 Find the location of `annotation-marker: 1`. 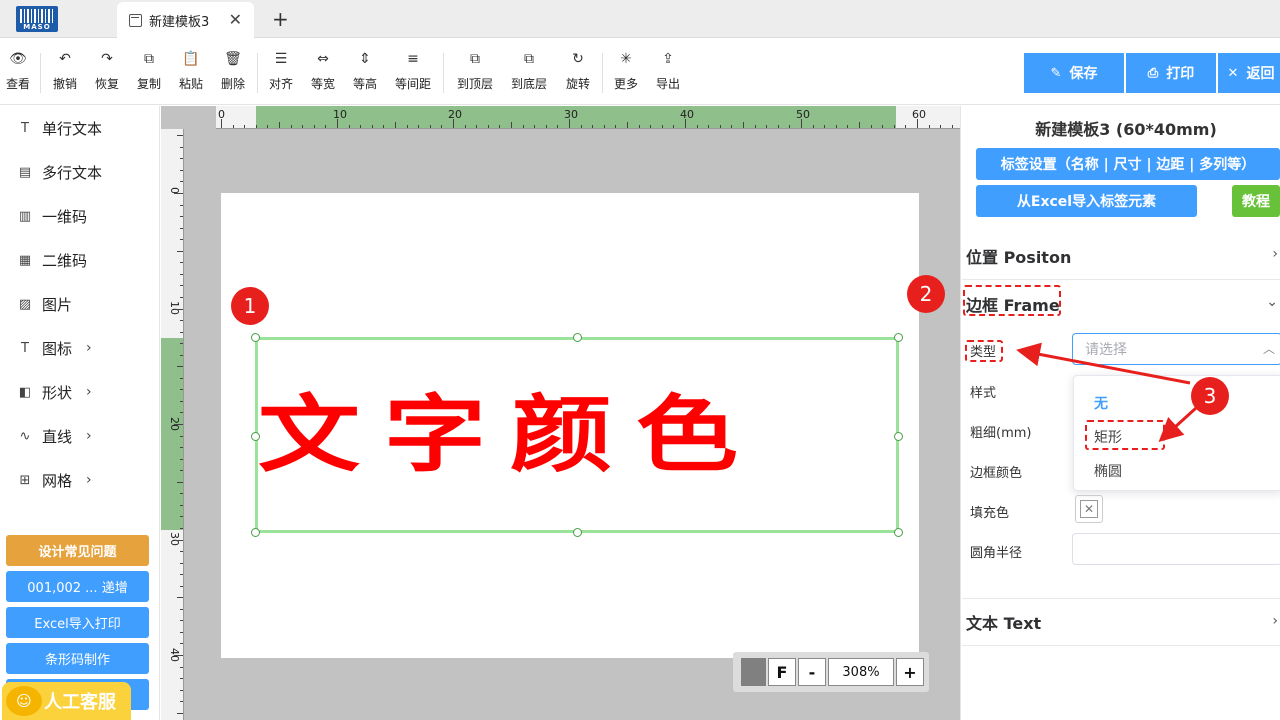

annotation-marker: 1 is located at coordinates (250, 306).